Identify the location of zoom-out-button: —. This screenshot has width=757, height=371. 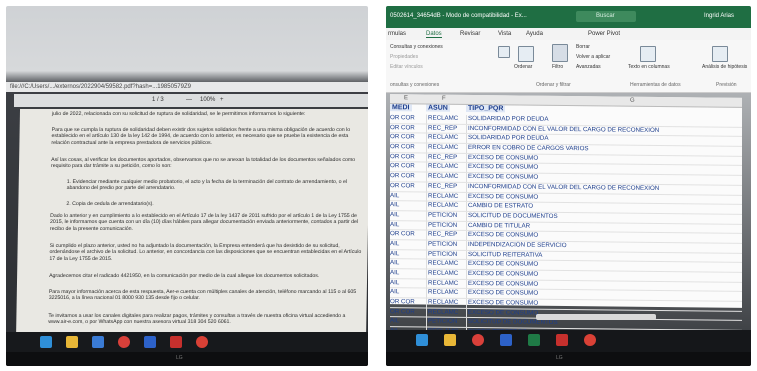
(189, 100).